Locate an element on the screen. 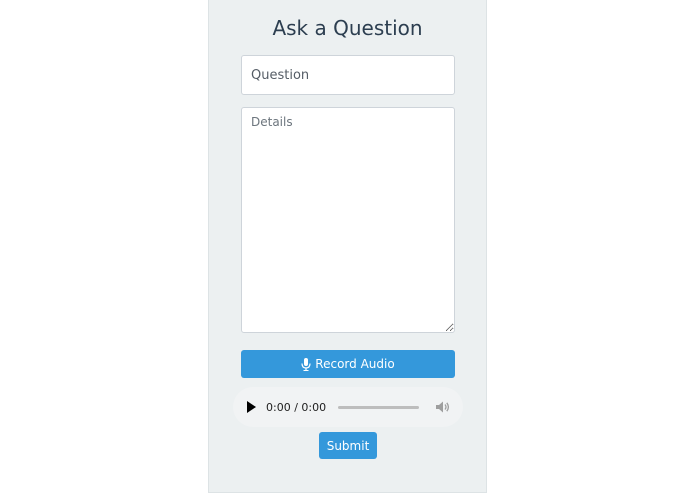  audio-time-display: 0:00 / 0:00 is located at coordinates (296, 407).